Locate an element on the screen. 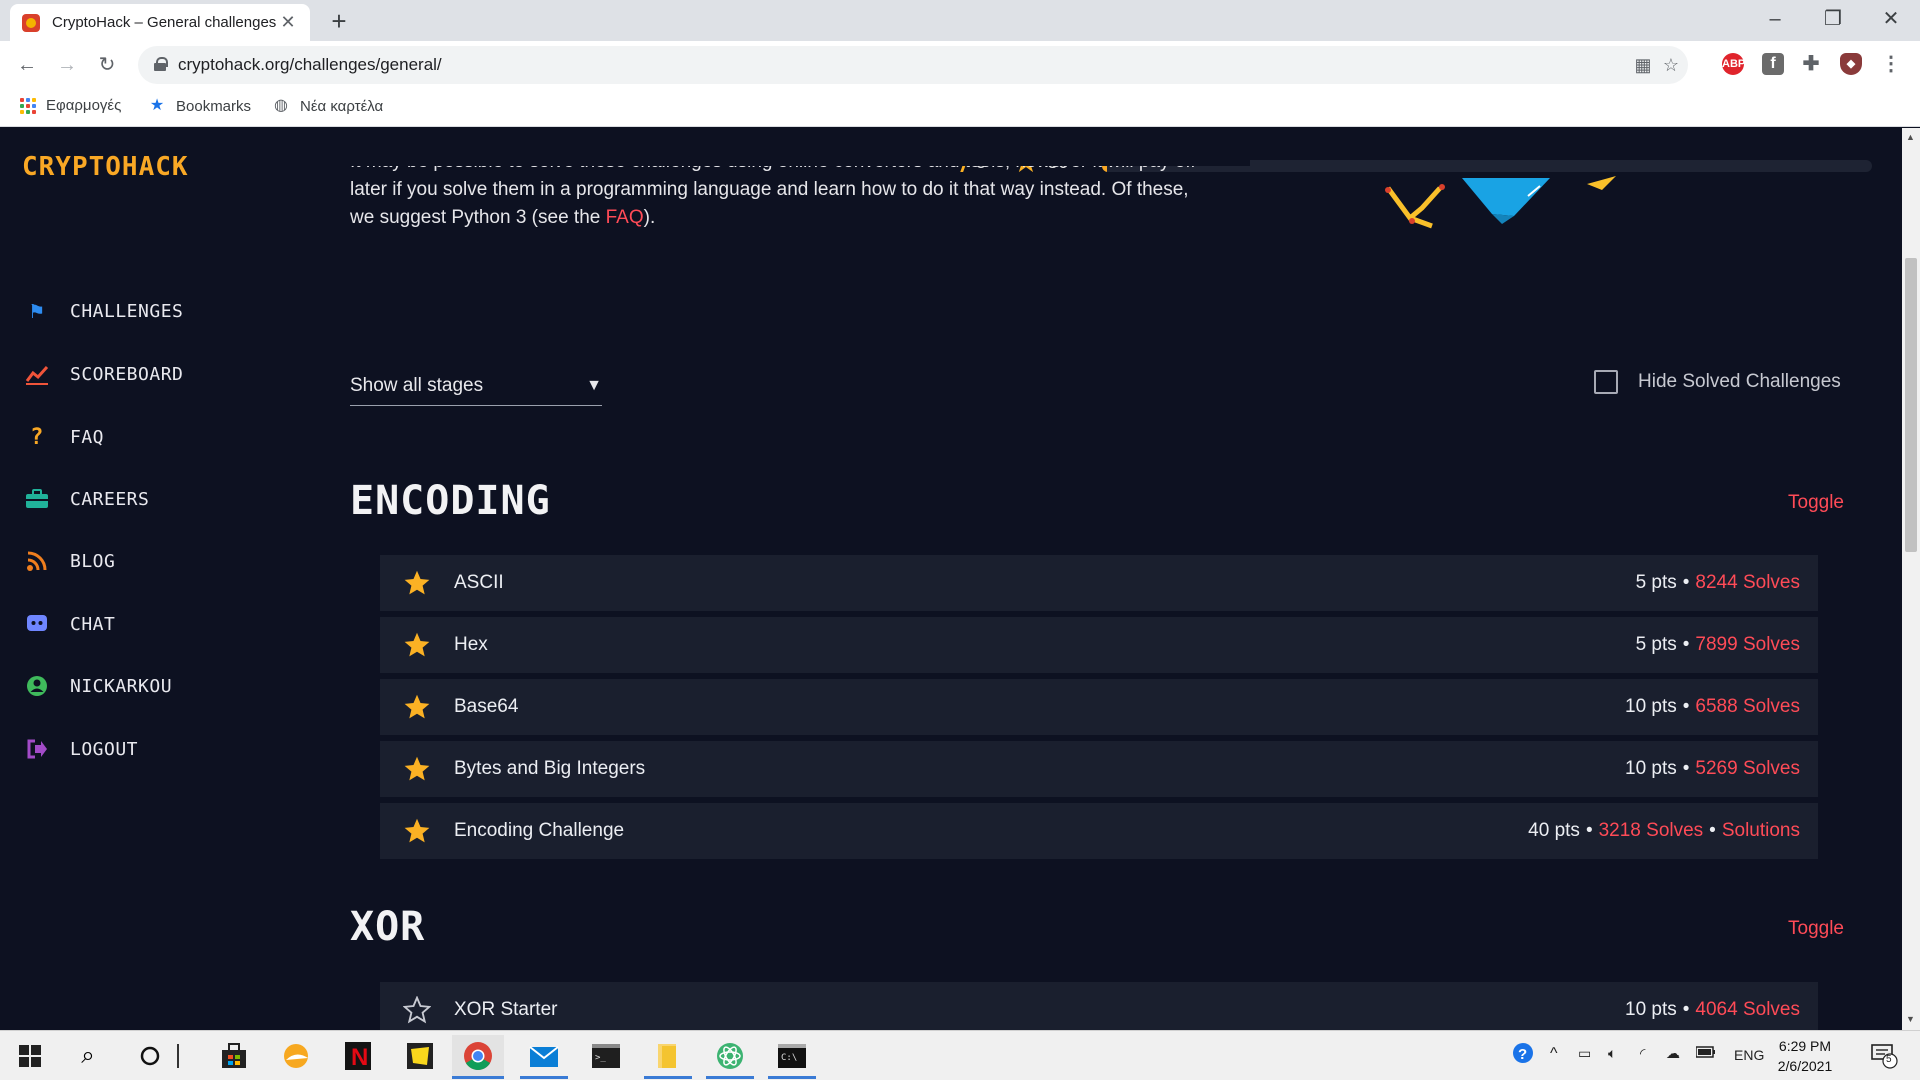 This screenshot has height=1080, width=1920. netflix-icon: N is located at coordinates (358, 1056).